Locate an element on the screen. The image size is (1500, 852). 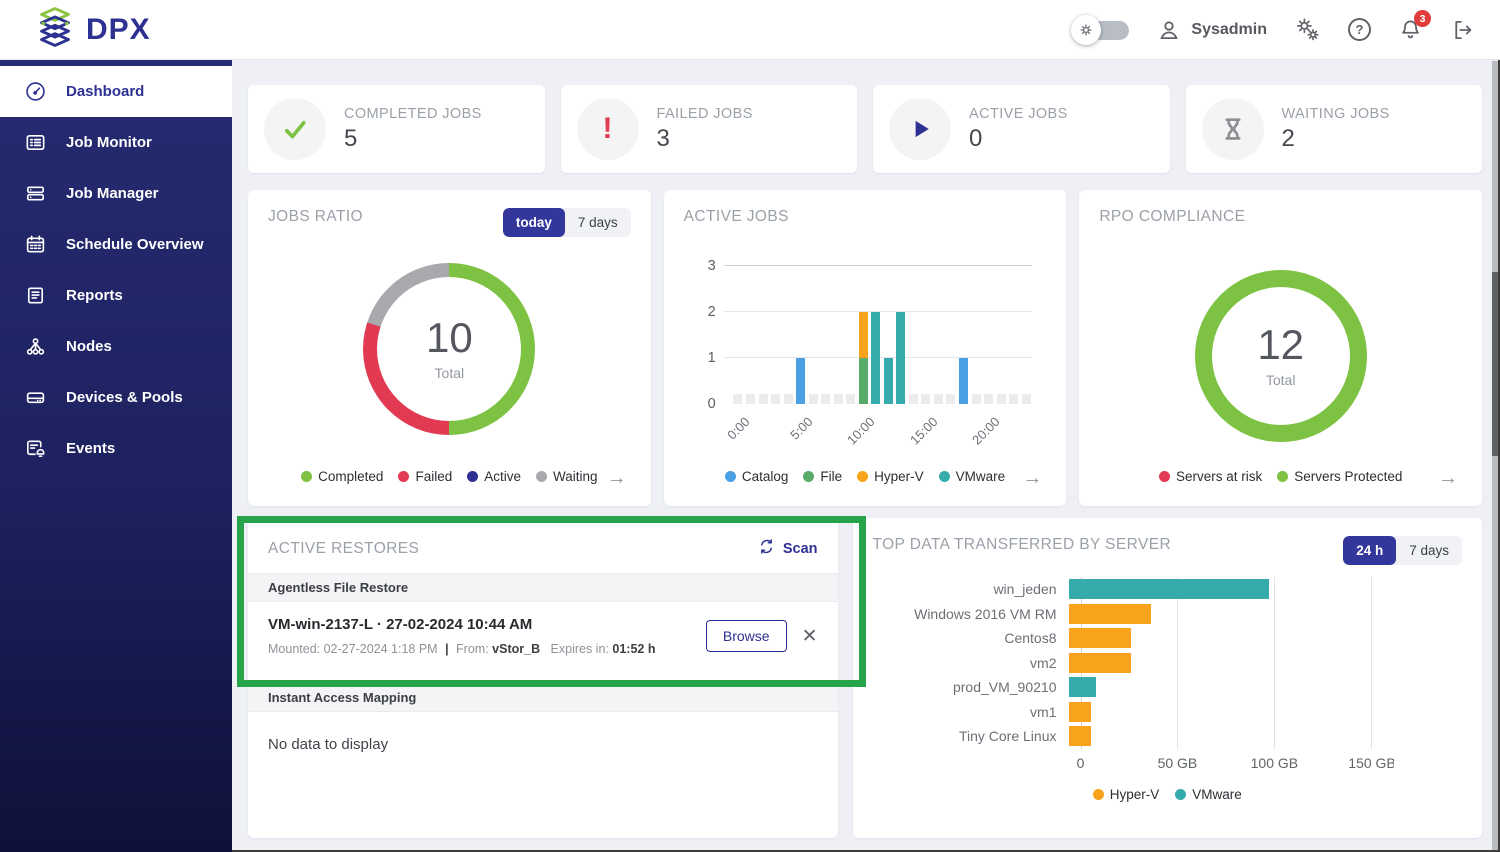
services-gears-icon is located at coordinates (1307, 29).